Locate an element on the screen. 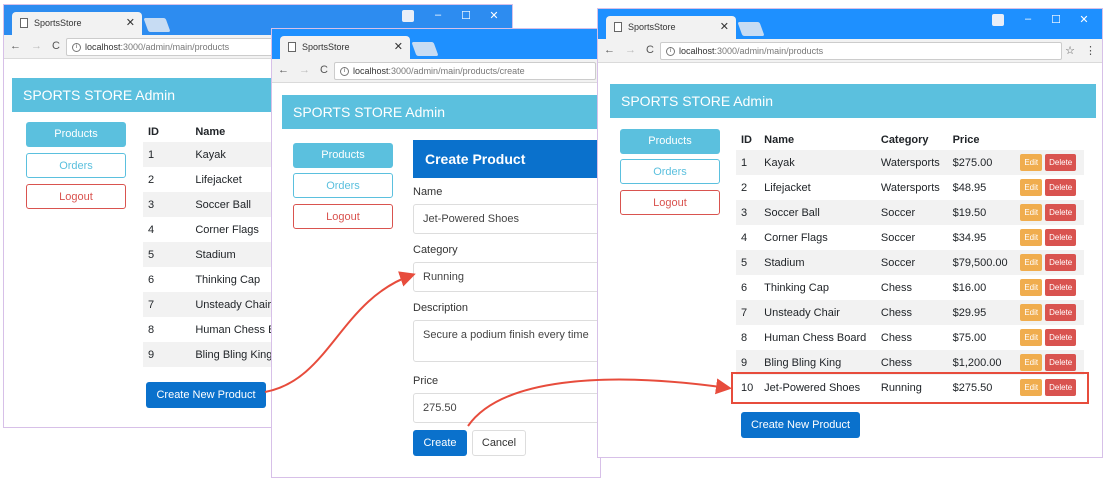  arrow-form-to-new-row is located at coordinates (599, 402).